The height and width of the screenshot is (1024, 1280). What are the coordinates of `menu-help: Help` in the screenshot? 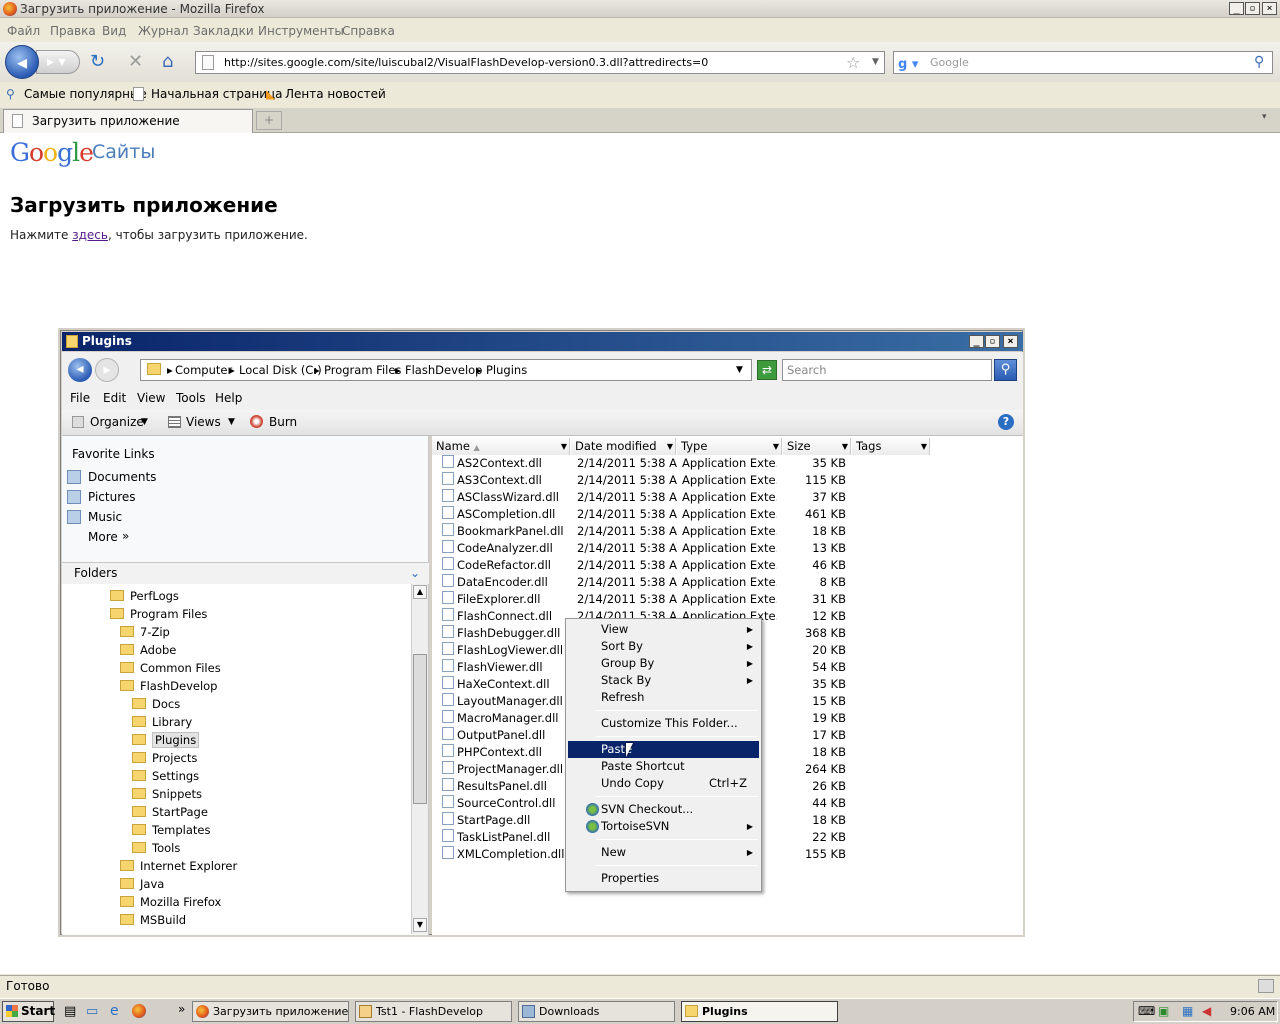 It's located at (228, 398).